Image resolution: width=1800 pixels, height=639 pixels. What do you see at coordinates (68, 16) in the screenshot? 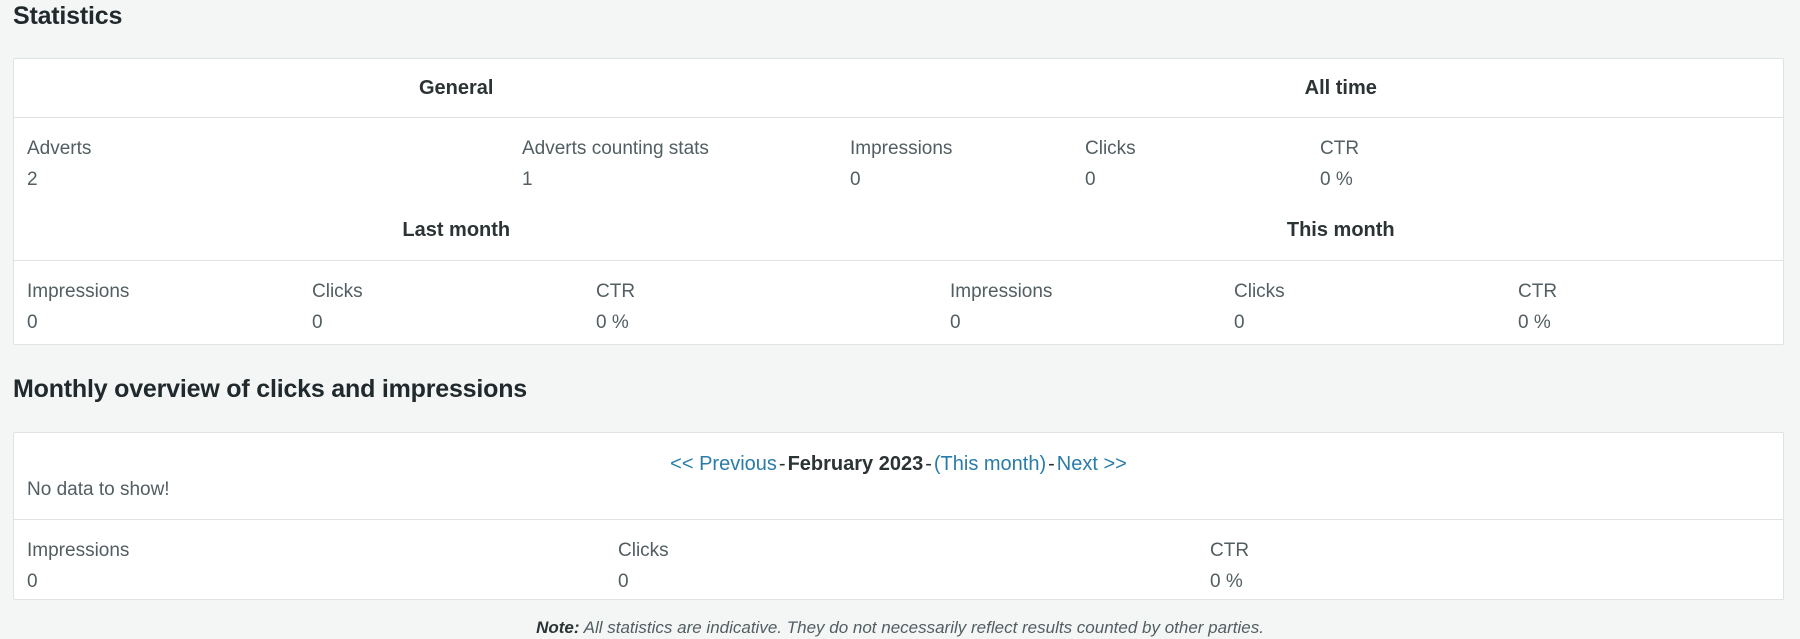
I see `page-title: Statistics` at bounding box center [68, 16].